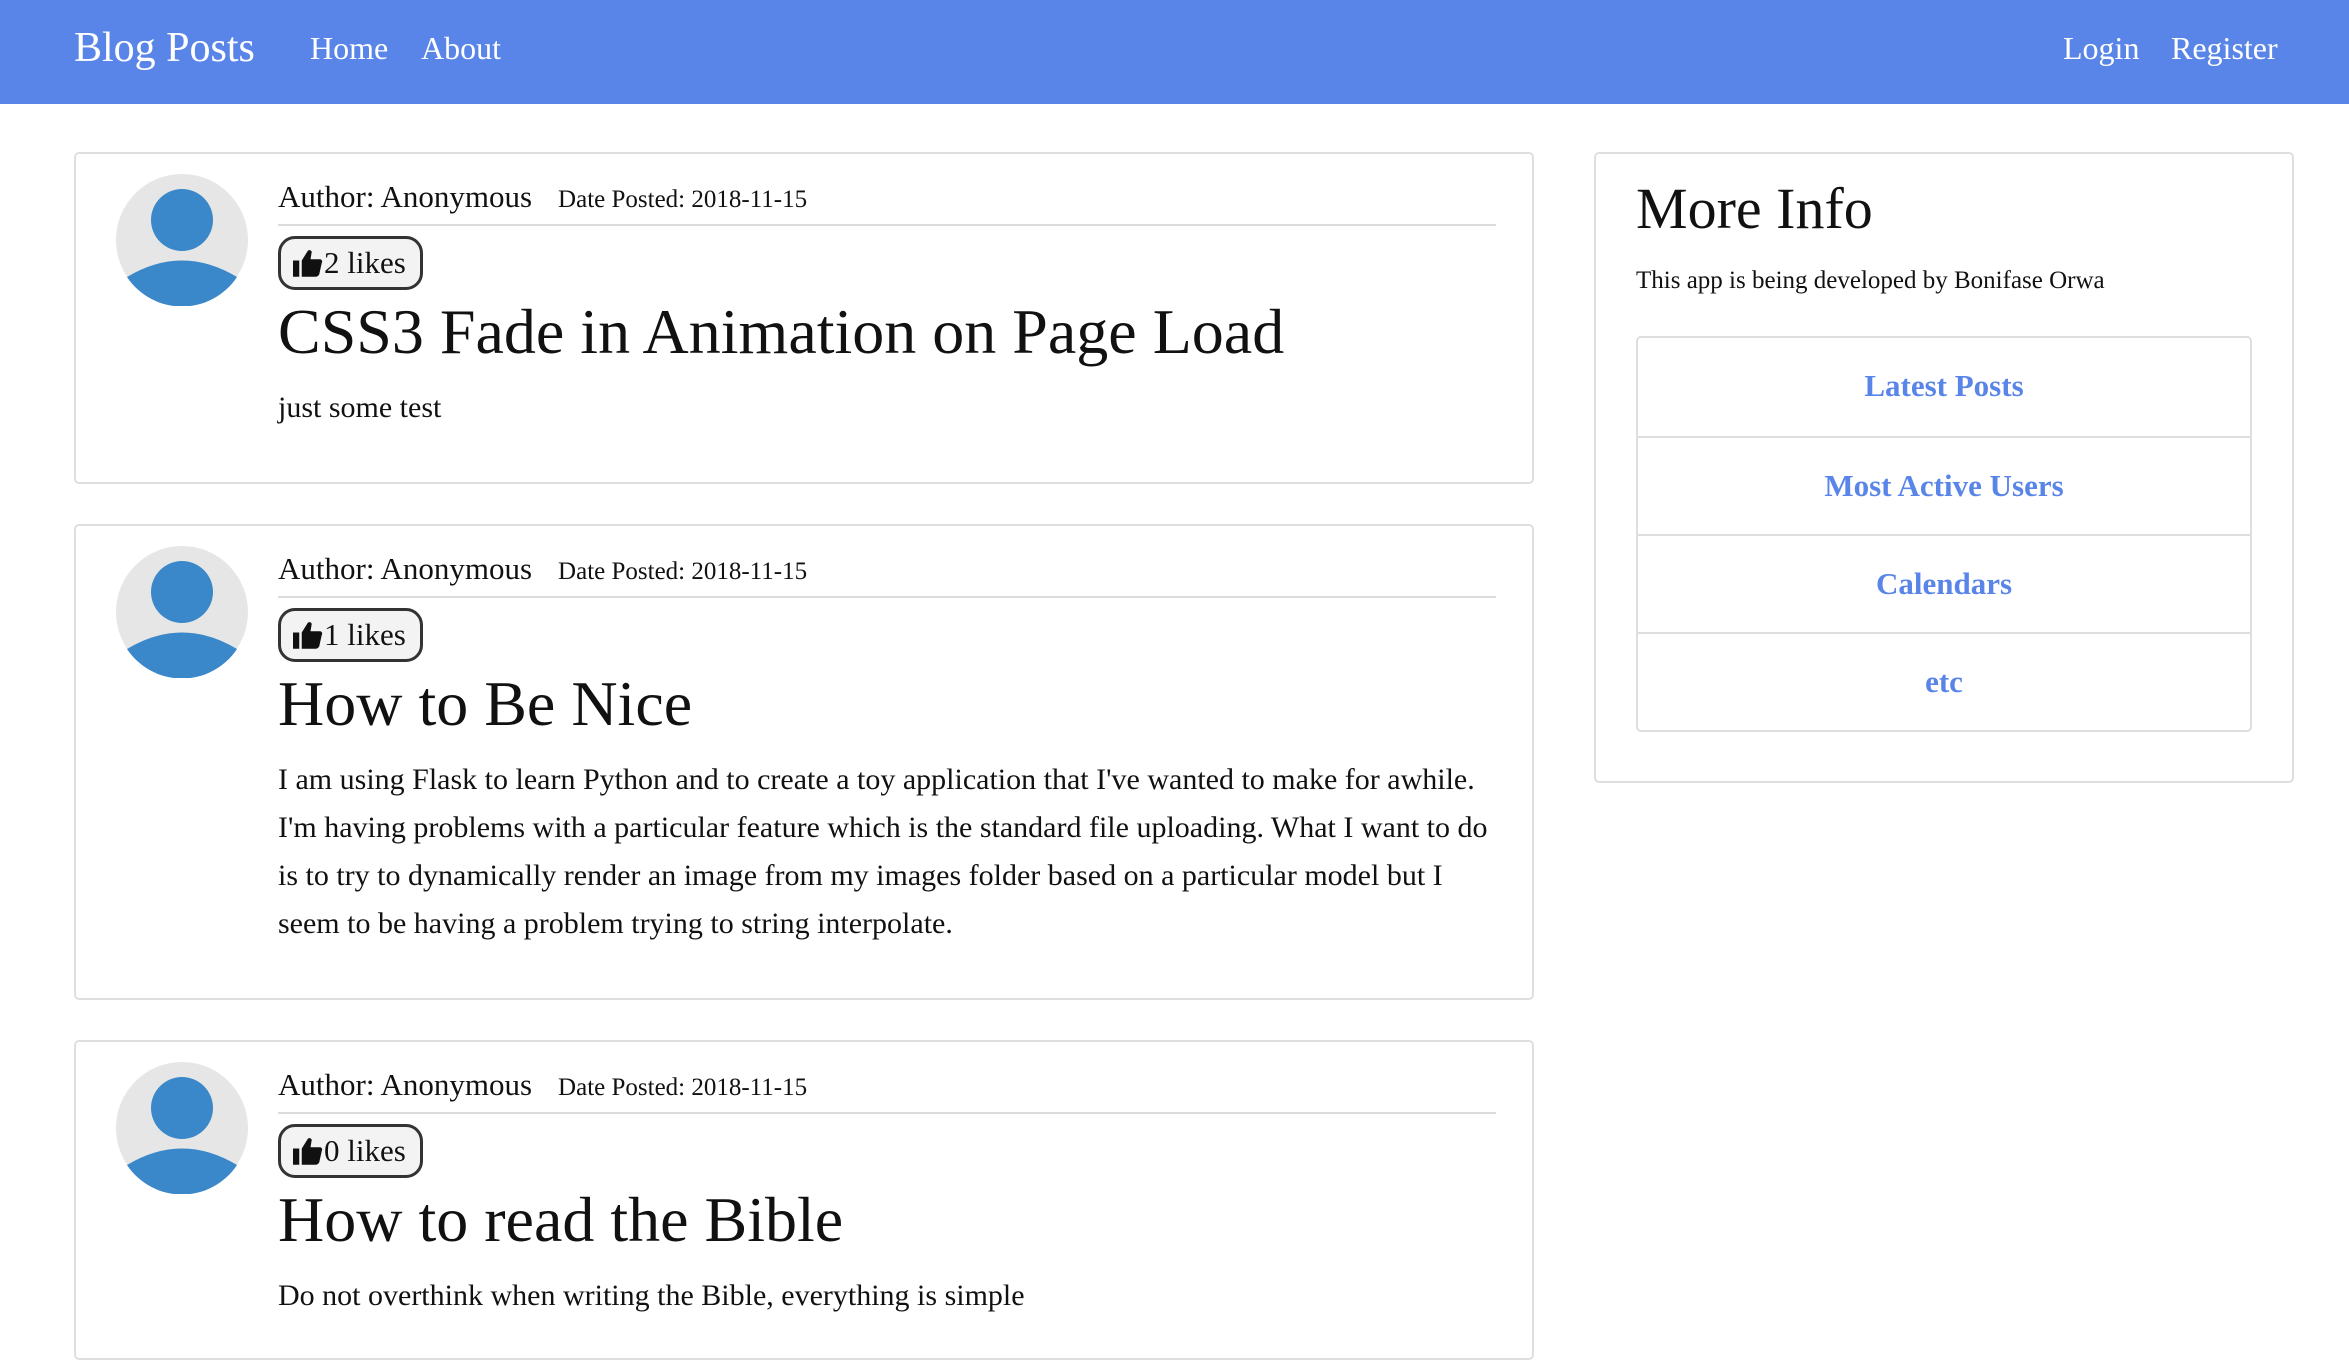 Image resolution: width=2349 pixels, height=1360 pixels. I want to click on sidebar-title: More Info, so click(1754, 208).